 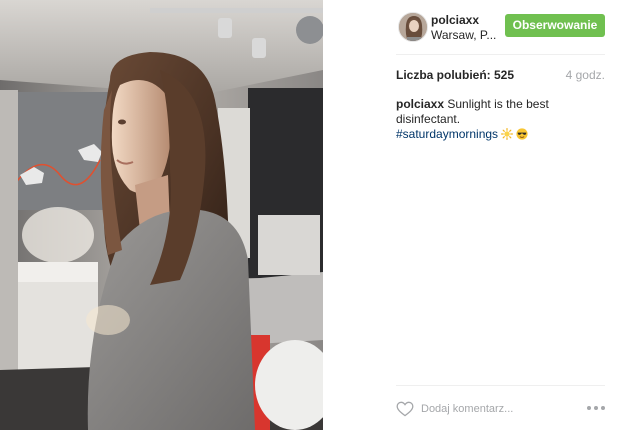 What do you see at coordinates (500, 54) in the screenshot?
I see `header-divider` at bounding box center [500, 54].